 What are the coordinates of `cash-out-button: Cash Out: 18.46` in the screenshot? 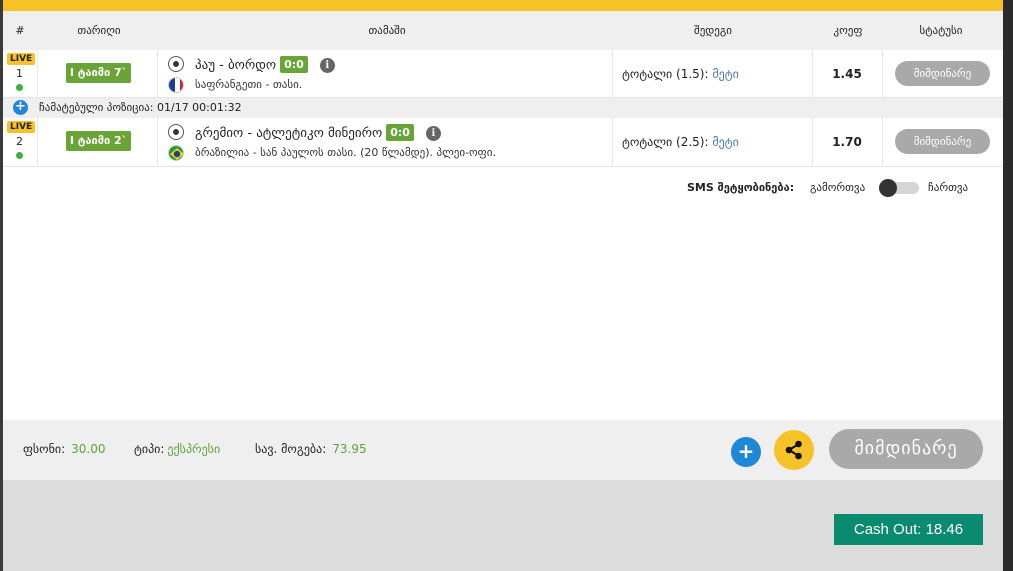 It's located at (908, 529).